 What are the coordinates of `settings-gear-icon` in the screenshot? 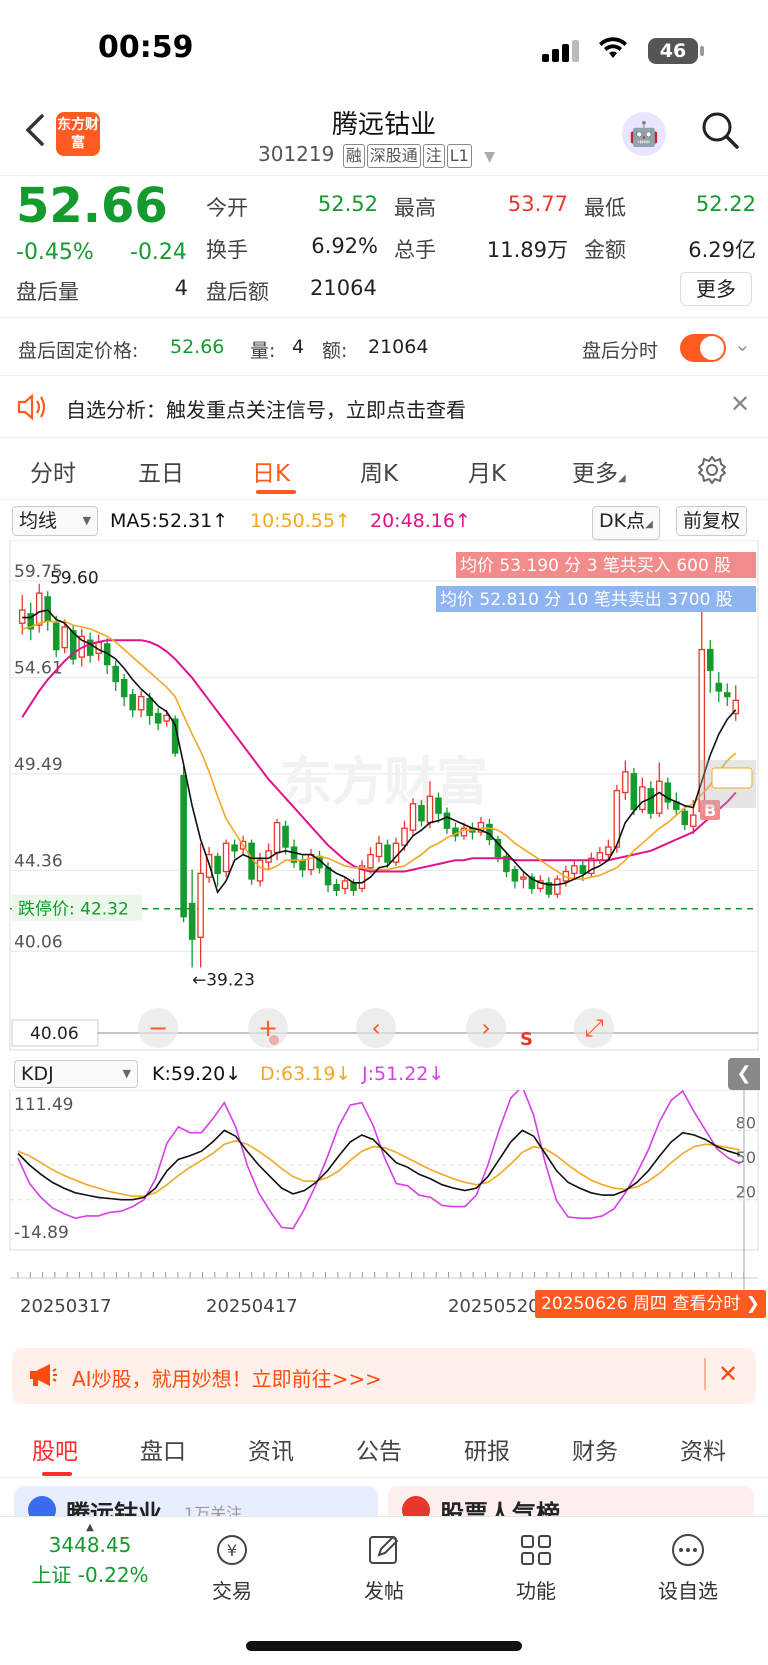 It's located at (712, 472).